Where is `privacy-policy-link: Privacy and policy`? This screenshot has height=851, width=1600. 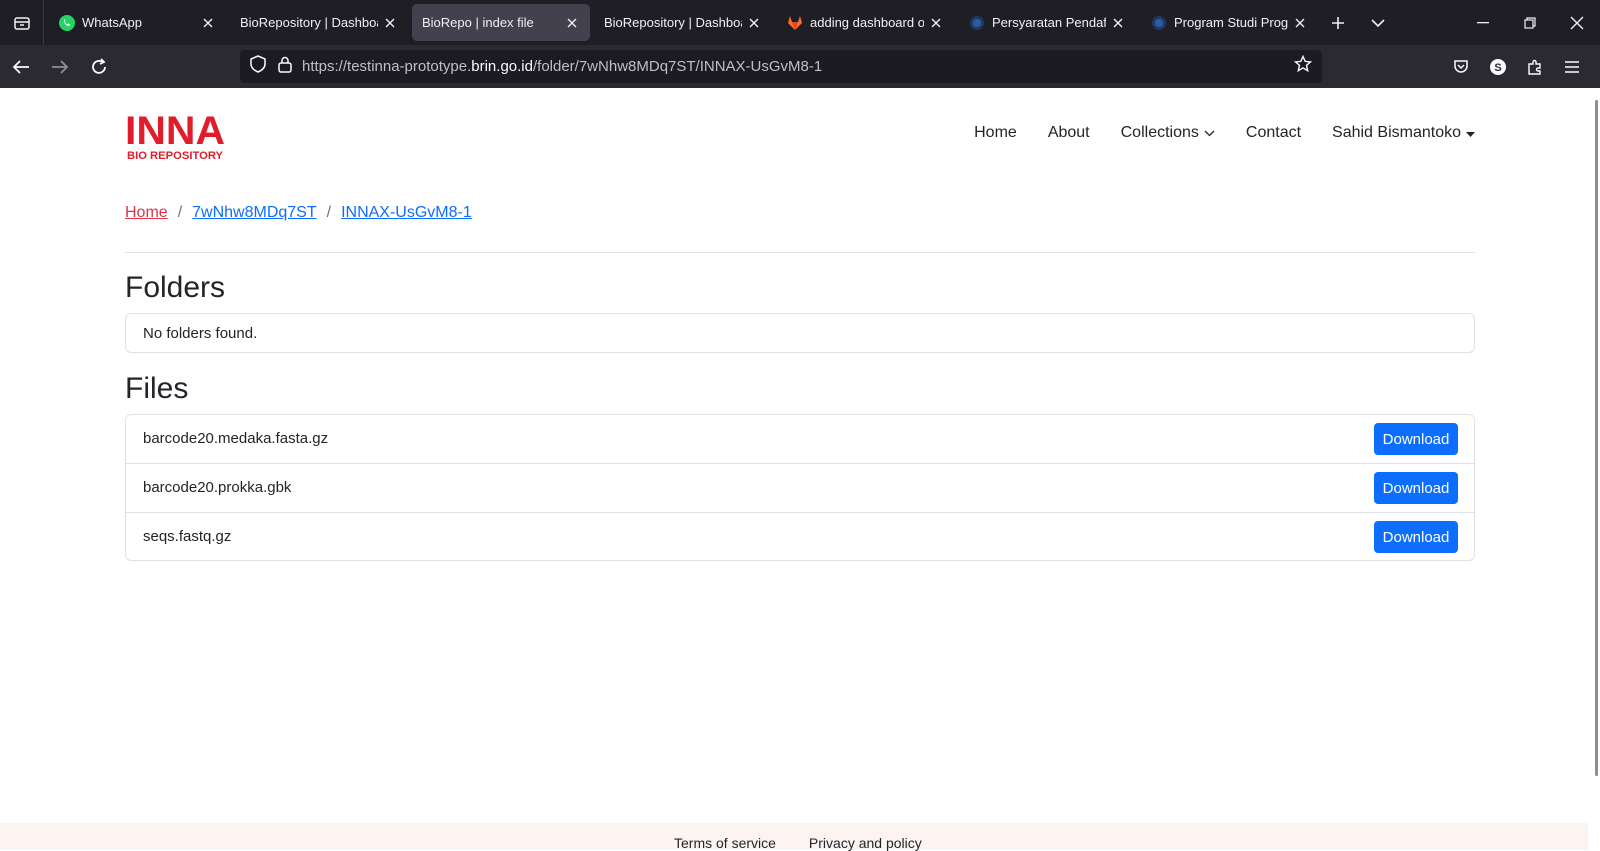
privacy-policy-link: Privacy and policy is located at coordinates (865, 843).